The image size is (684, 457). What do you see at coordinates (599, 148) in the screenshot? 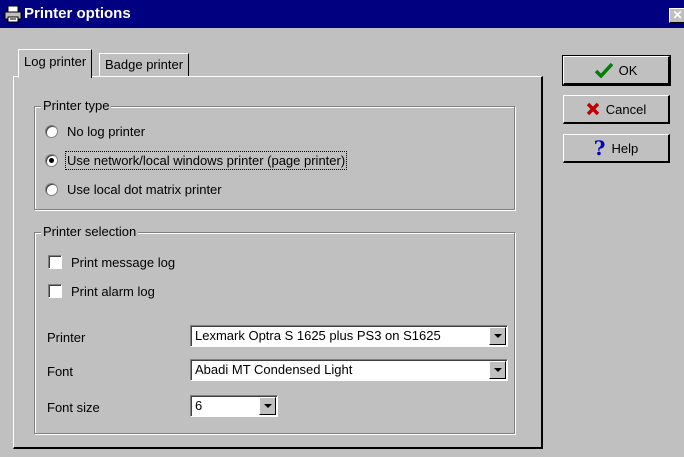
I see `question-mark-icon: ?` at bounding box center [599, 148].